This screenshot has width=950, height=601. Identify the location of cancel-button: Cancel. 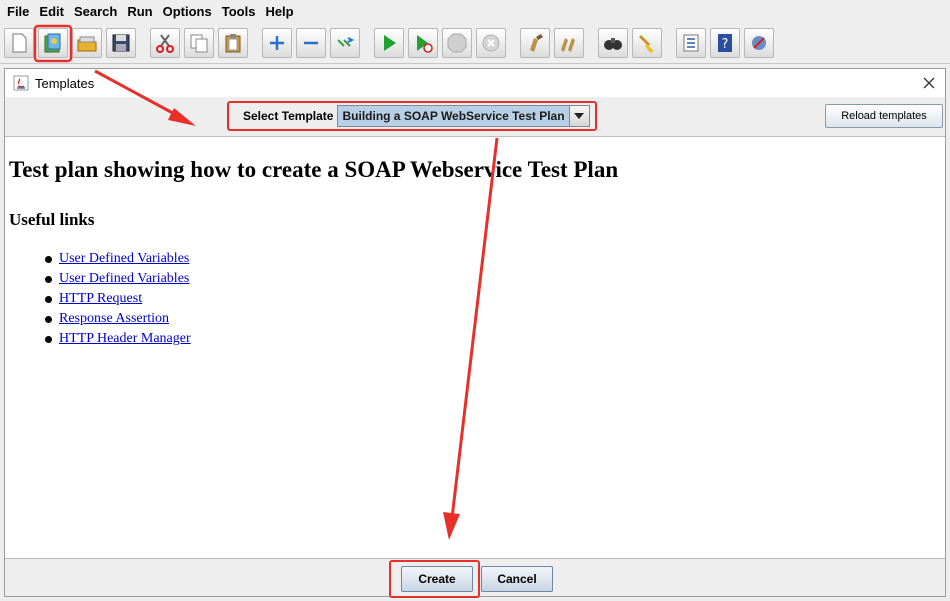
(517, 579).